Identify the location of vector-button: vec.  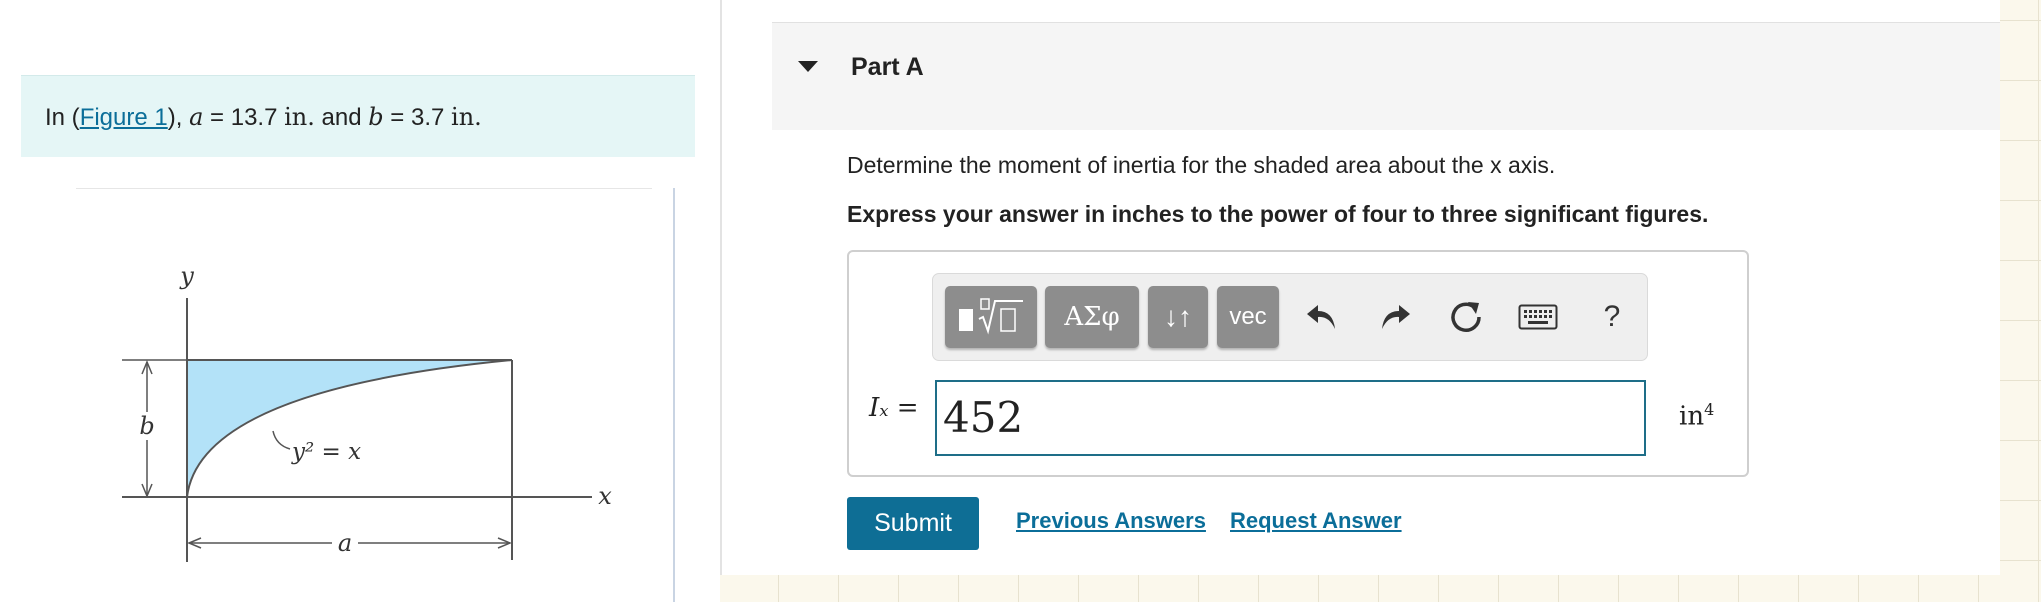
(1248, 317).